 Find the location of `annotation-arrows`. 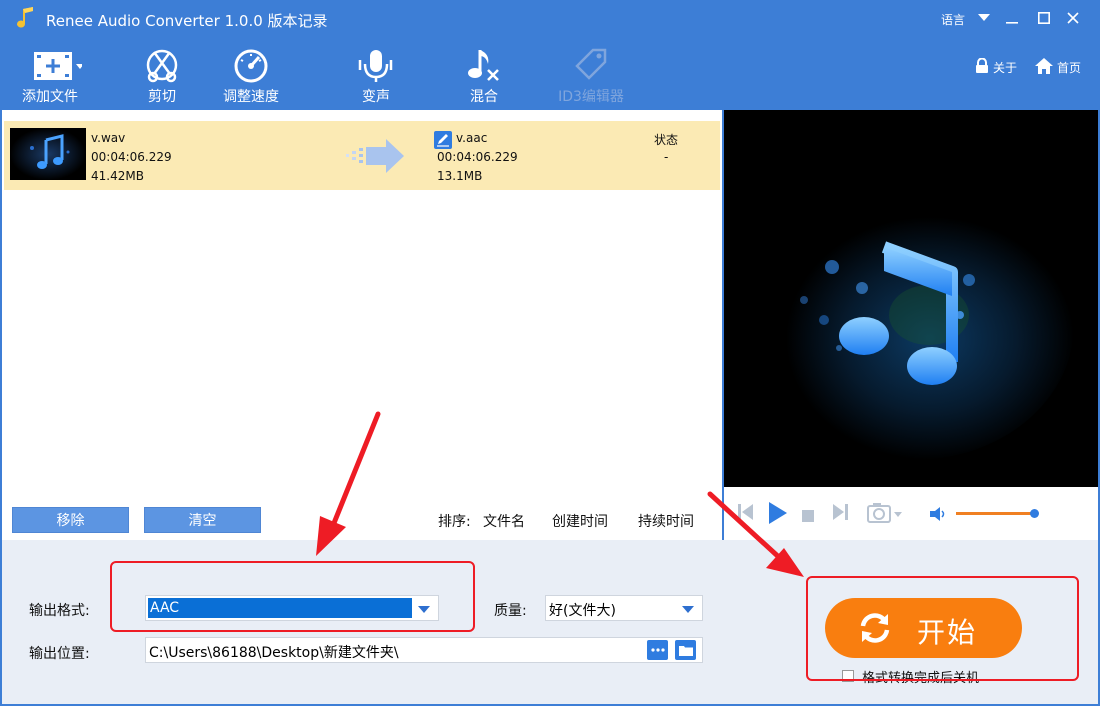

annotation-arrows is located at coordinates (560, 494).